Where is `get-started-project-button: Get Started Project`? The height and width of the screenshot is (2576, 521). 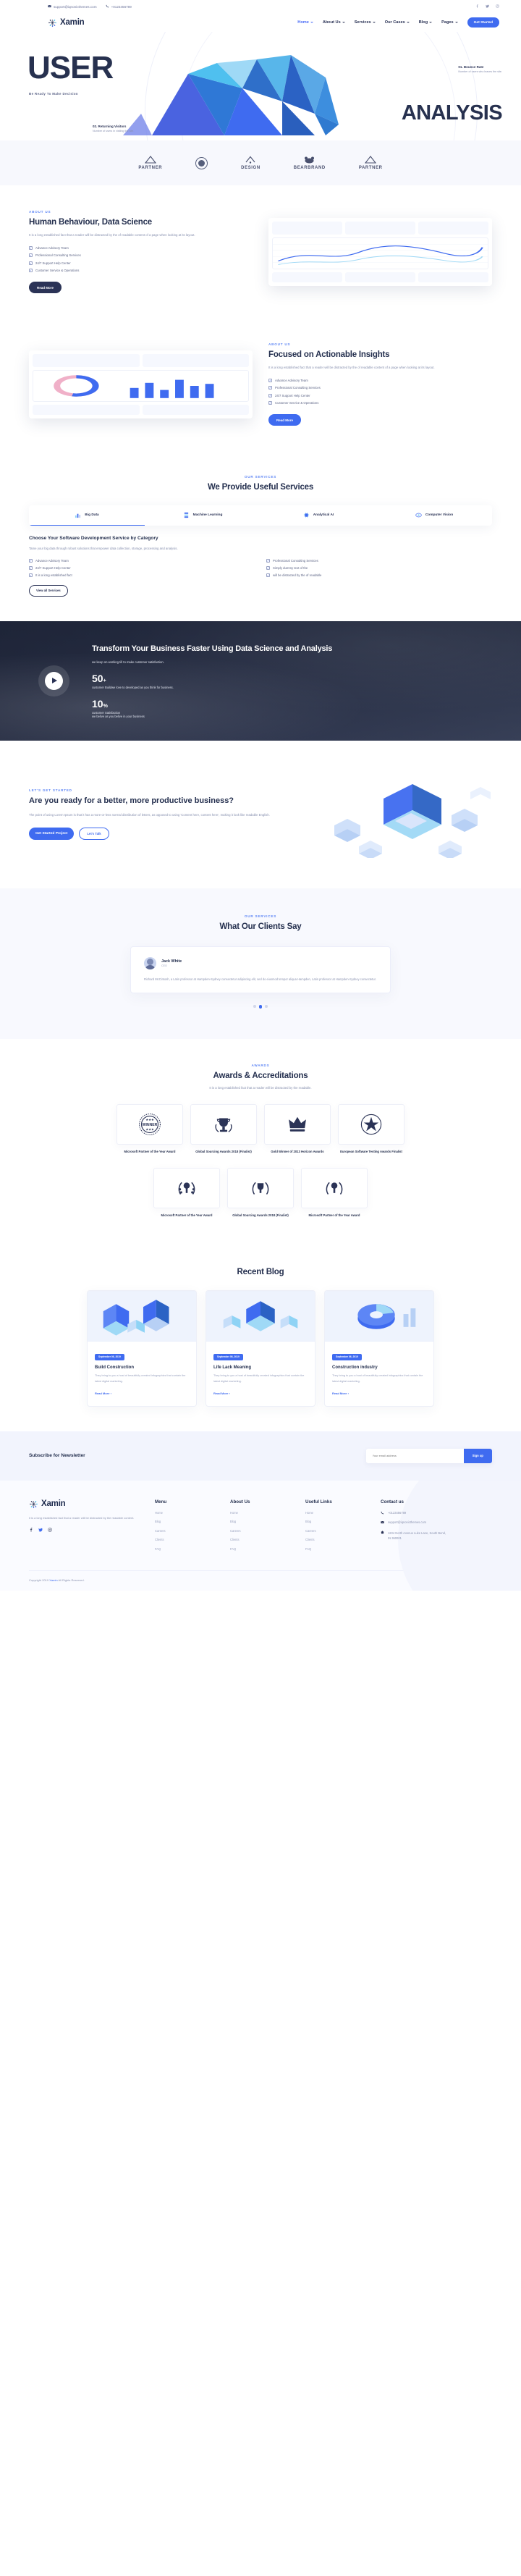
get-started-project-button: Get Started Project is located at coordinates (52, 833).